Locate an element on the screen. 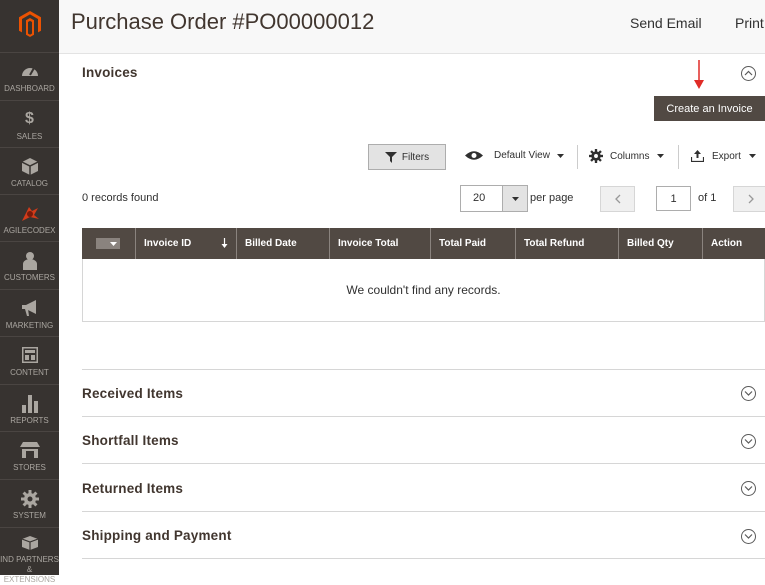 The image size is (765, 585). export-icon is located at coordinates (697, 156).